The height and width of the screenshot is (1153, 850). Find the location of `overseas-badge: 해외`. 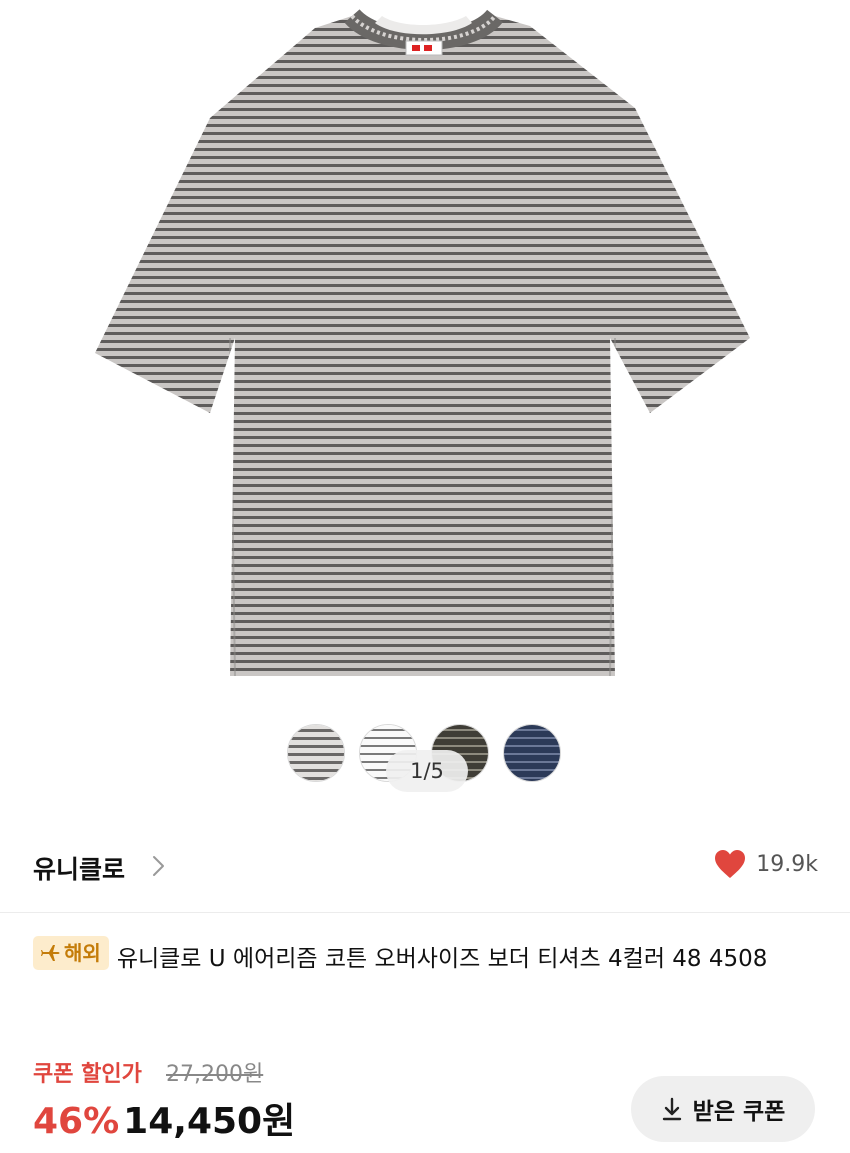

overseas-badge: 해외 is located at coordinates (71, 953).